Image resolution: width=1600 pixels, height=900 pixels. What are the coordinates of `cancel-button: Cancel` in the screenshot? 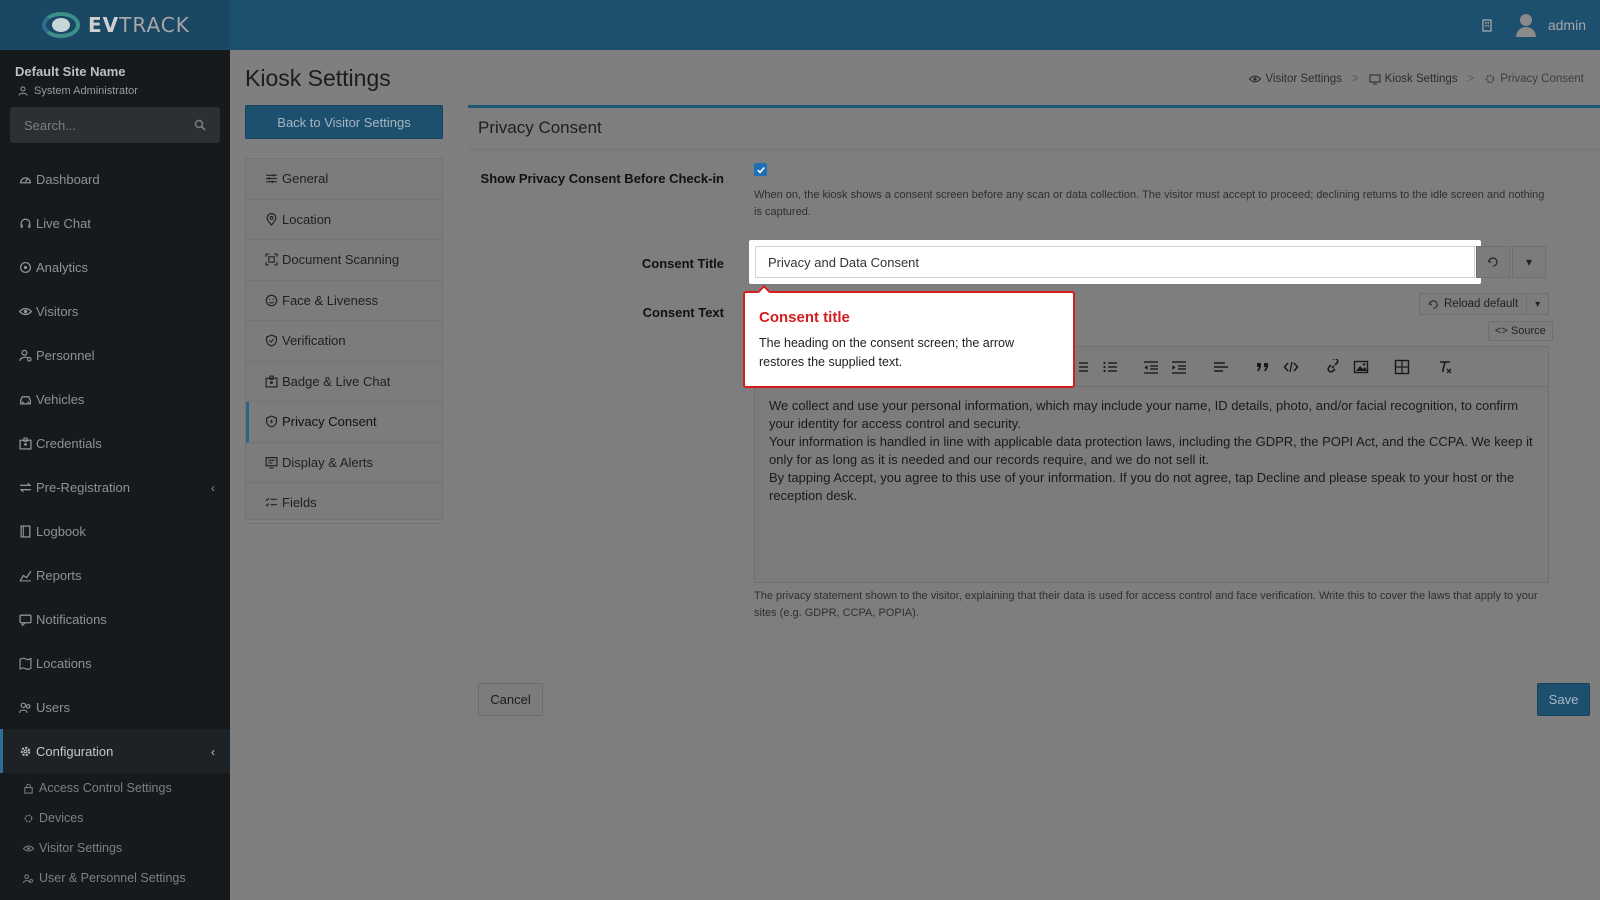 It's located at (510, 699).